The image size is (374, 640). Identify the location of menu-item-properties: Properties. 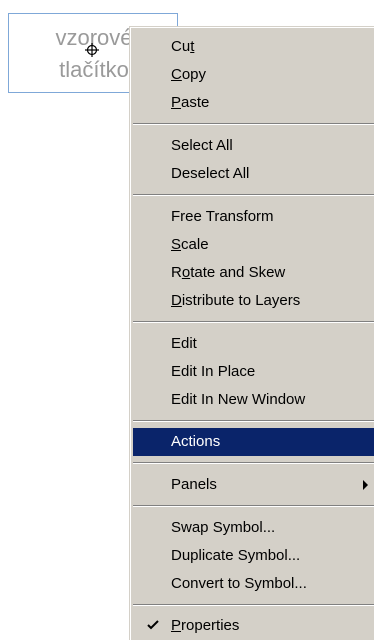
(253, 626).